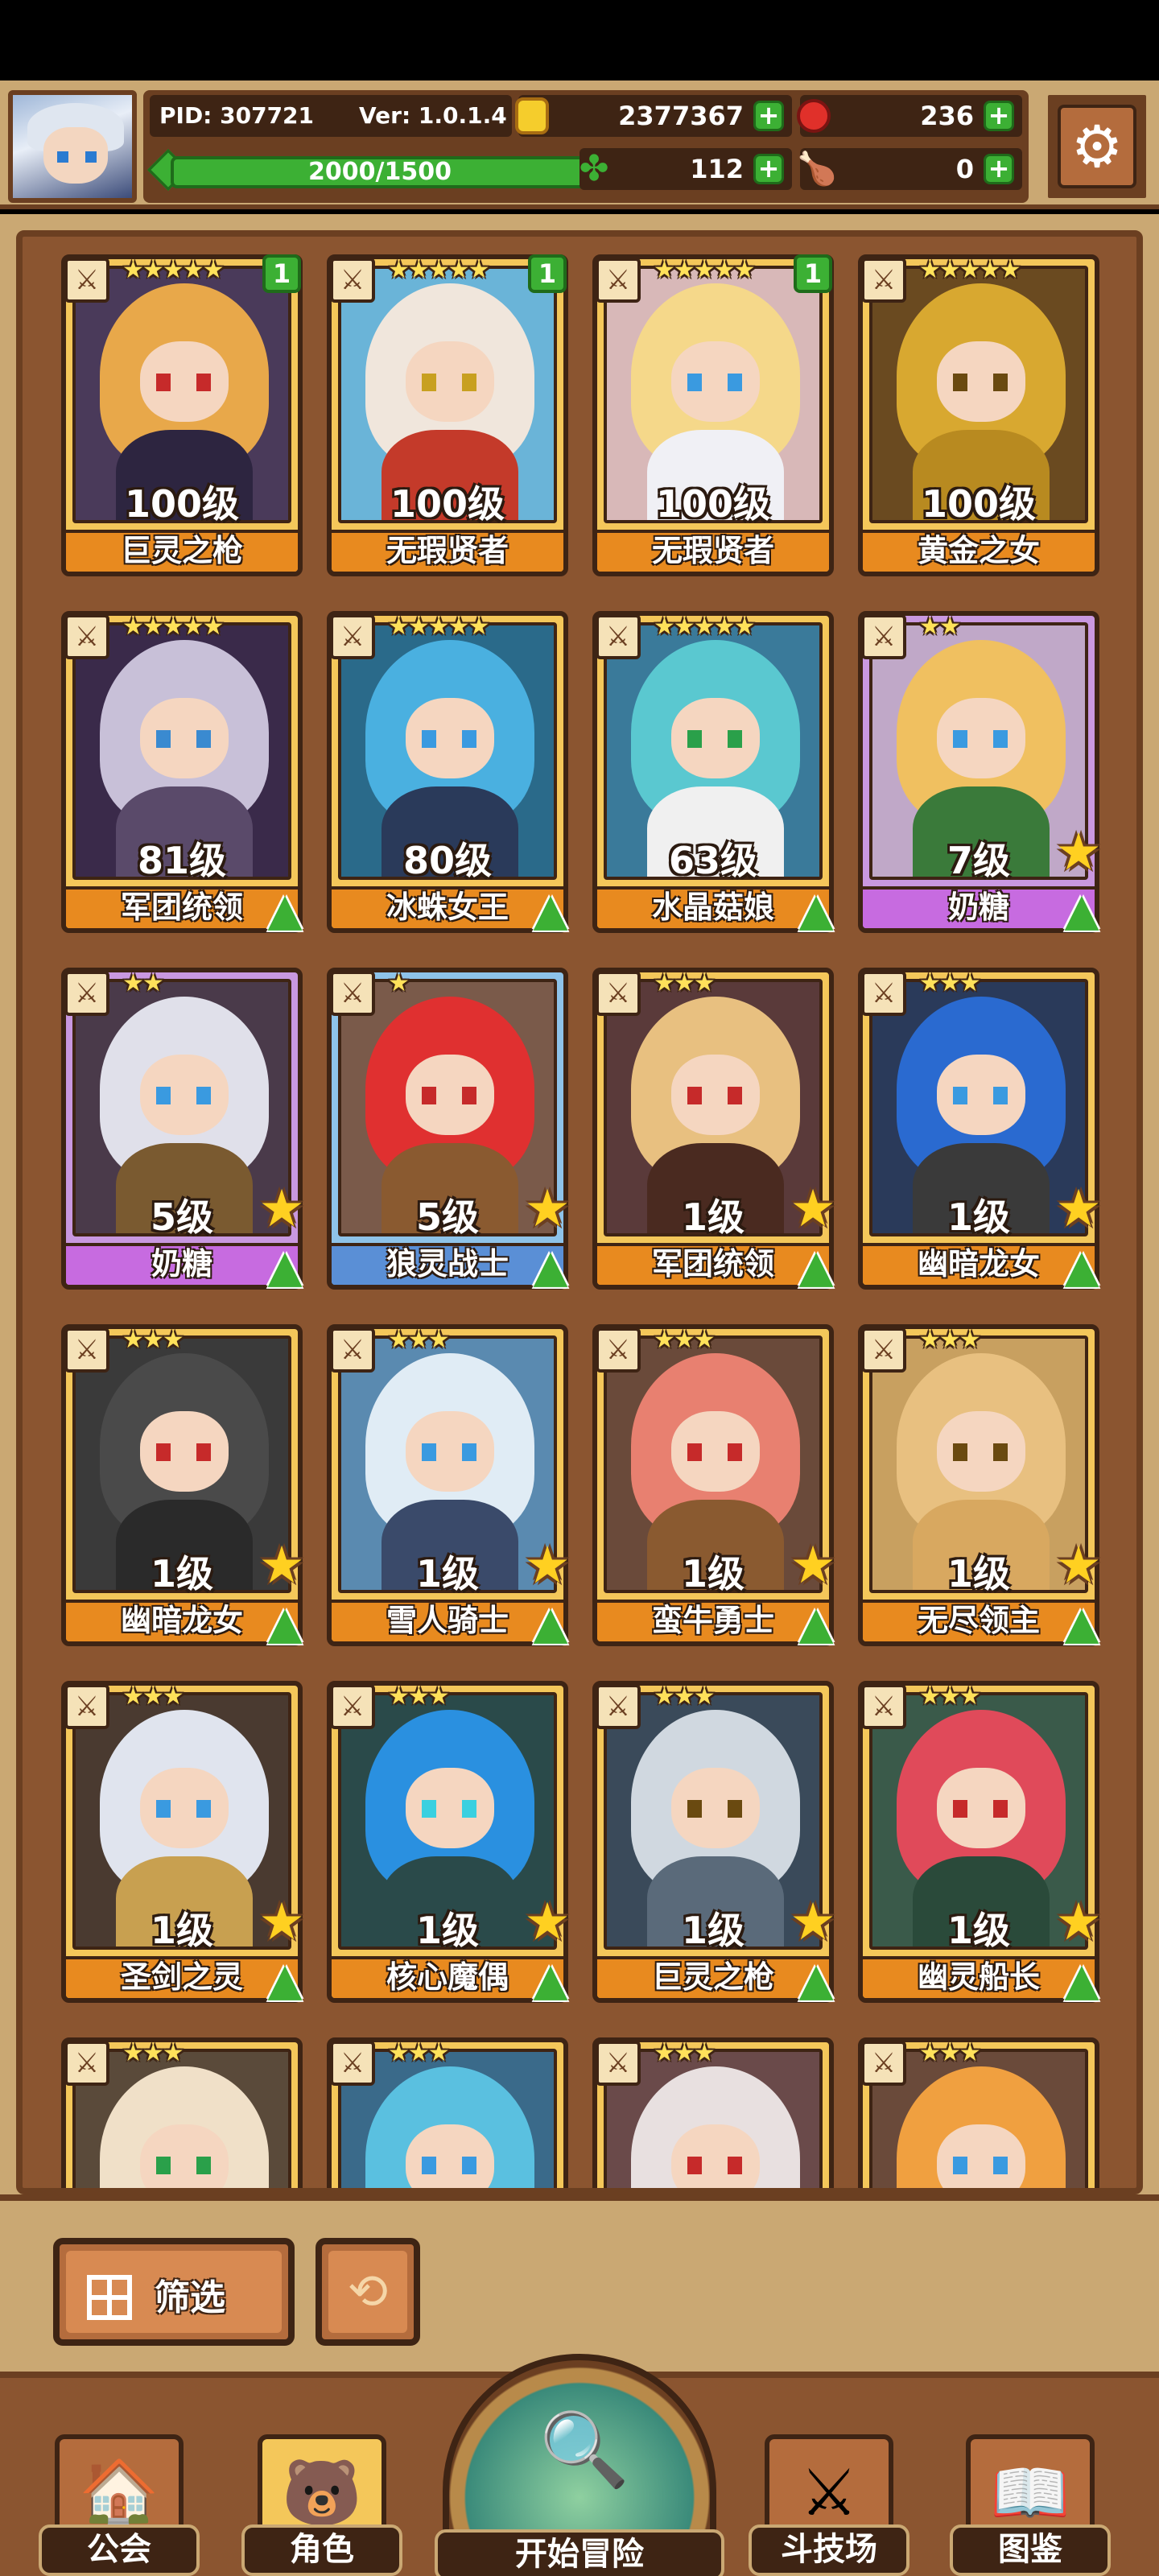  I want to click on character-card: 5级 奶糖 ⚔ ★★ ★ ▲, so click(183, 1129).